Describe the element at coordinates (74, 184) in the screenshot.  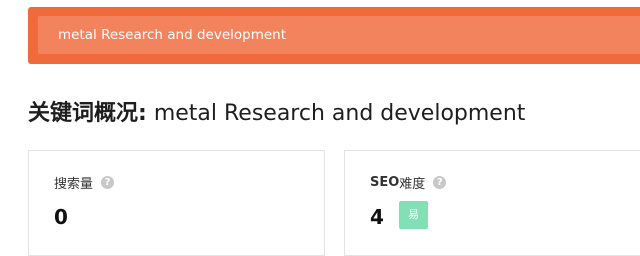
I see `search-volume-label: 搜索量` at that location.